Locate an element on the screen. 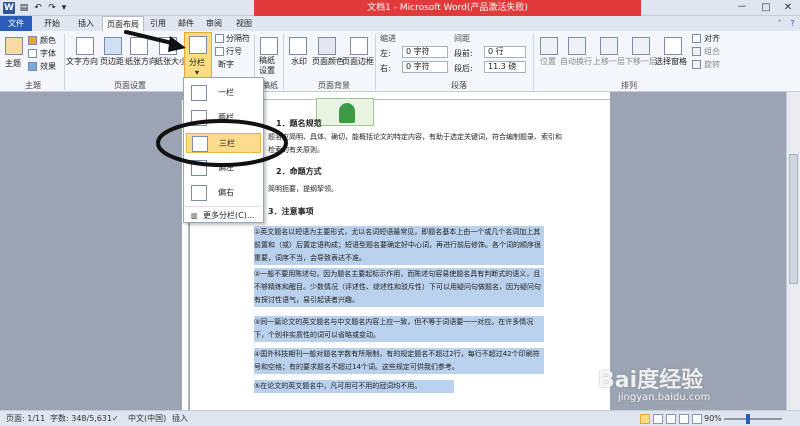 The width and height of the screenshot is (800, 426). align-icon is located at coordinates (696, 38).